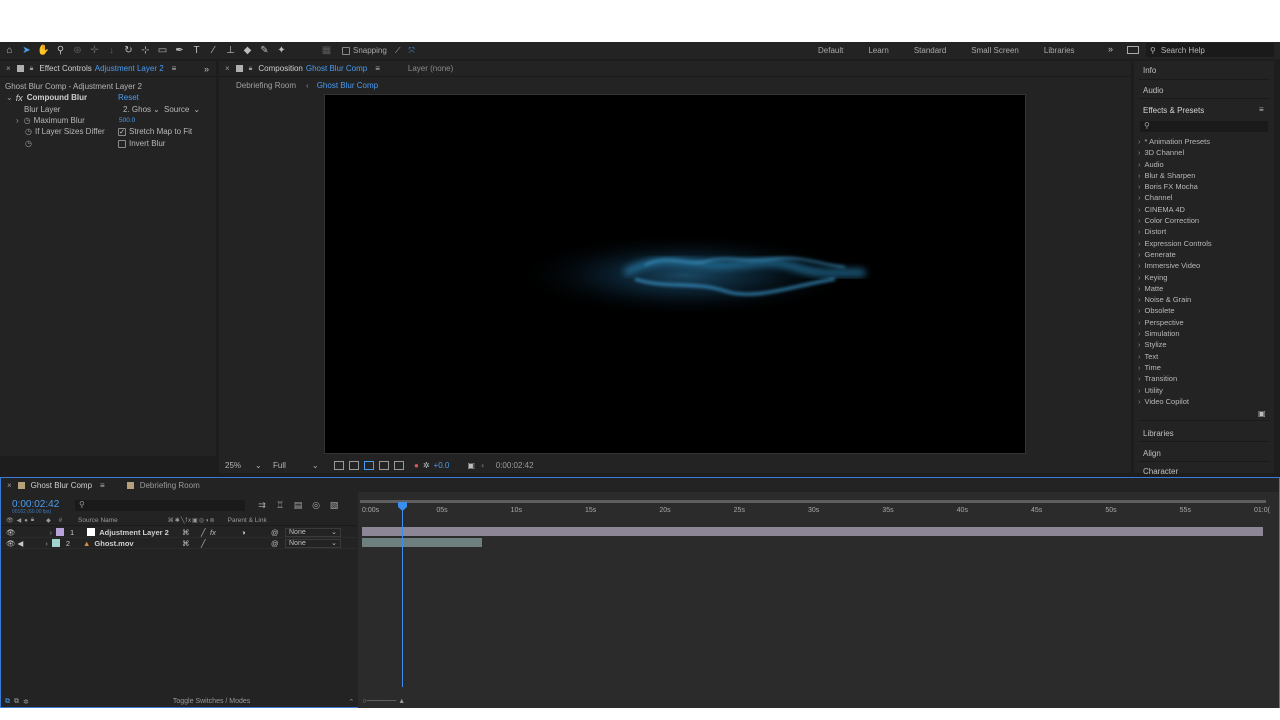 The height and width of the screenshot is (720, 1280). I want to click on source-dropdown: Source ⌄, so click(182, 109).